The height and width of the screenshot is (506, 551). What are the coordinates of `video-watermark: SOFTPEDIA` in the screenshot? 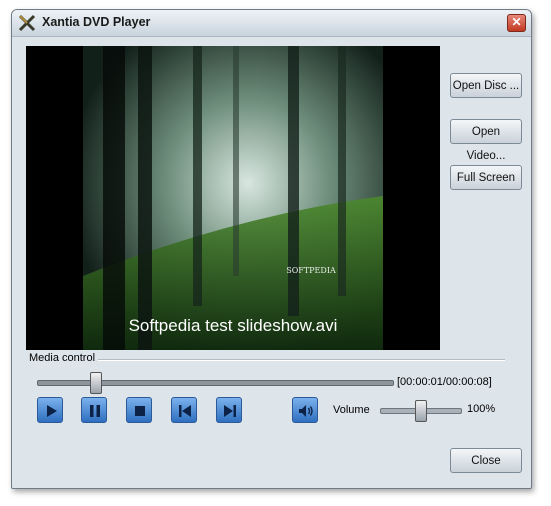 It's located at (311, 270).